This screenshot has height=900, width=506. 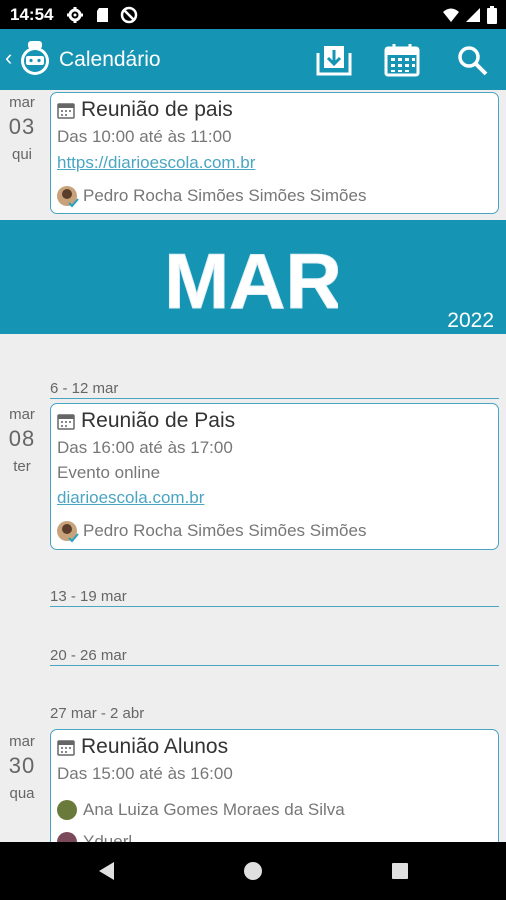 I want to click on settings-icon, so click(x=75, y=15).